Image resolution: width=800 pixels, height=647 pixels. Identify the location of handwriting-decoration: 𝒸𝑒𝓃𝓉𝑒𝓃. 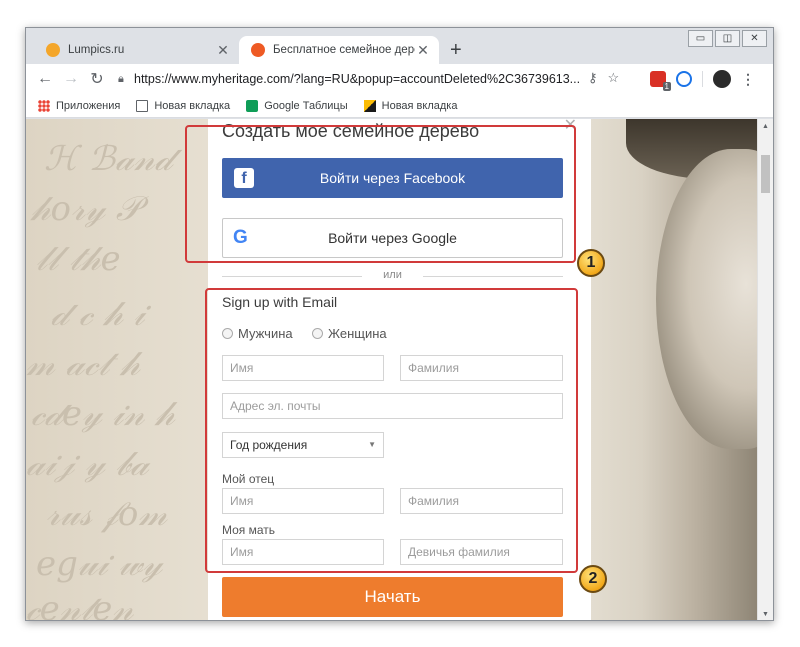
(80, 605).